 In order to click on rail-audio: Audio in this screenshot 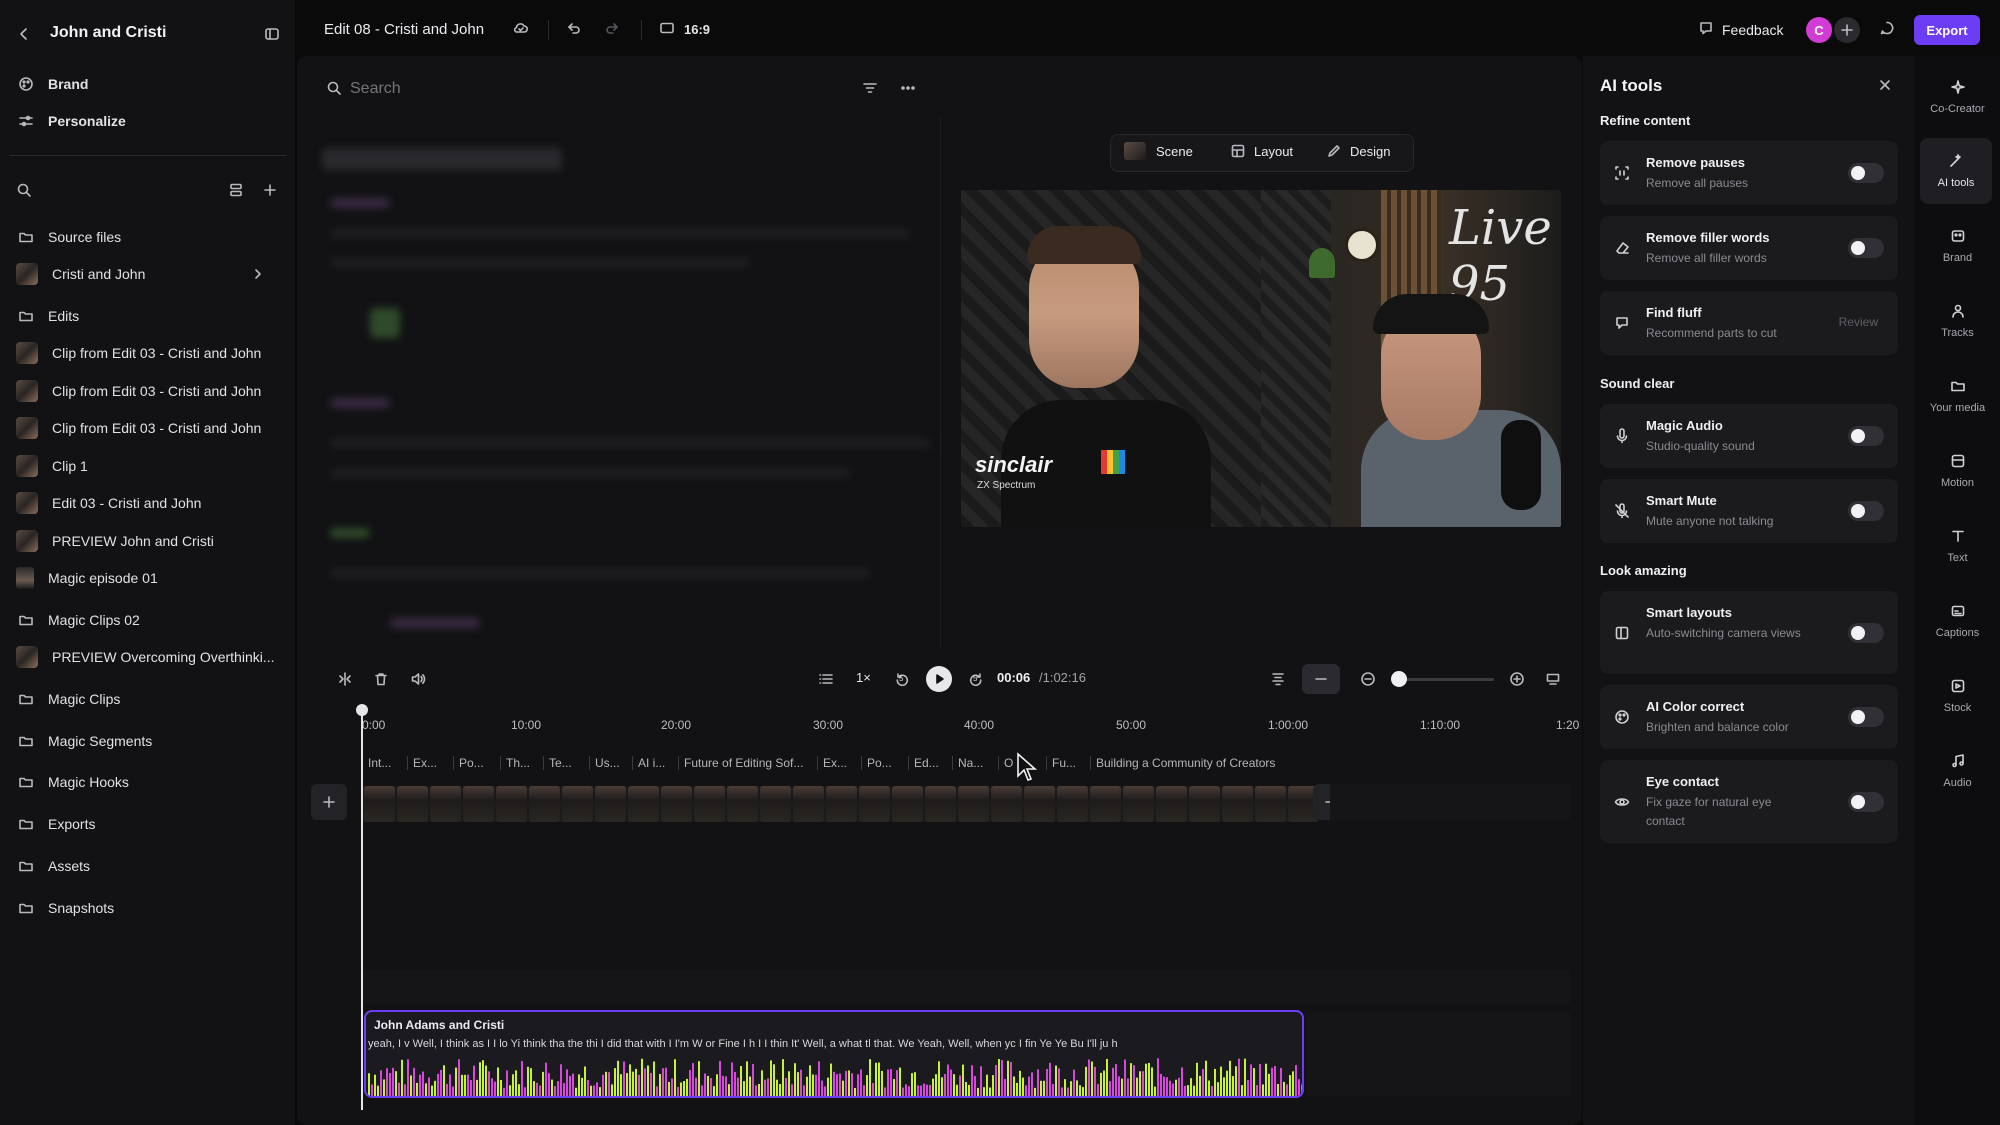, I will do `click(1957, 771)`.